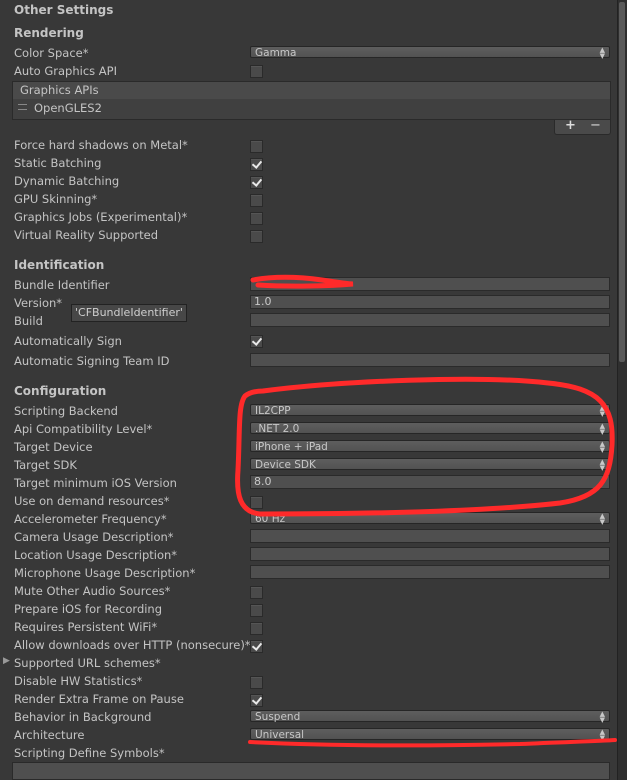 This screenshot has width=627, height=780. What do you see at coordinates (256, 628) in the screenshot?
I see `persistent-wifi-checkbox` at bounding box center [256, 628].